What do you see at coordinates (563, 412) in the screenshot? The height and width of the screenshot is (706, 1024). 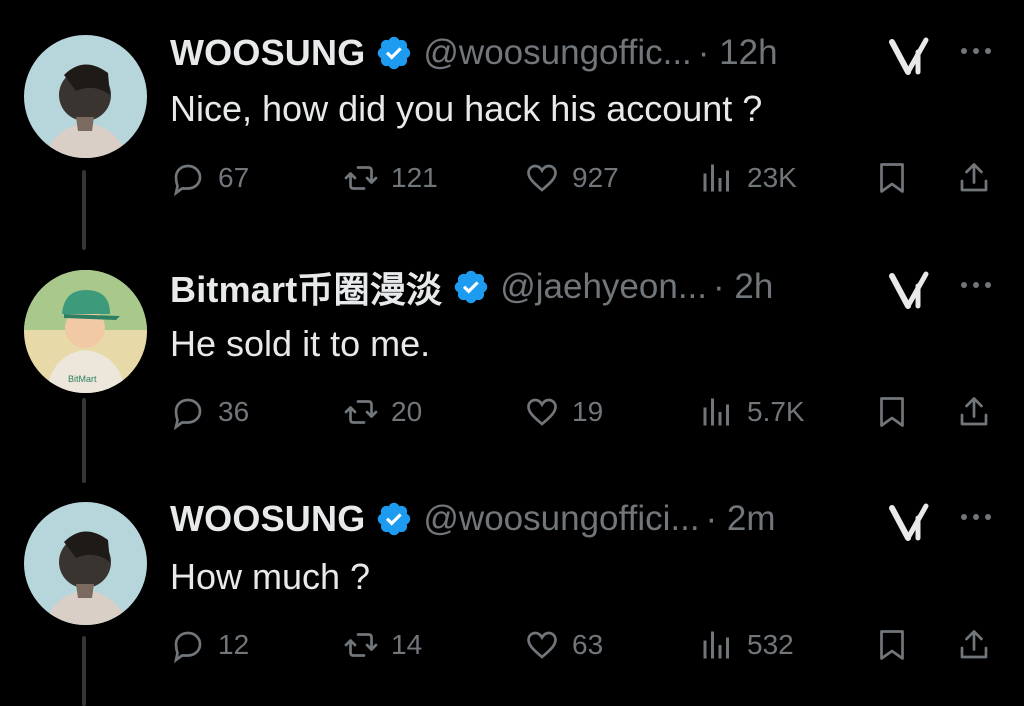 I see `like-button: 19` at bounding box center [563, 412].